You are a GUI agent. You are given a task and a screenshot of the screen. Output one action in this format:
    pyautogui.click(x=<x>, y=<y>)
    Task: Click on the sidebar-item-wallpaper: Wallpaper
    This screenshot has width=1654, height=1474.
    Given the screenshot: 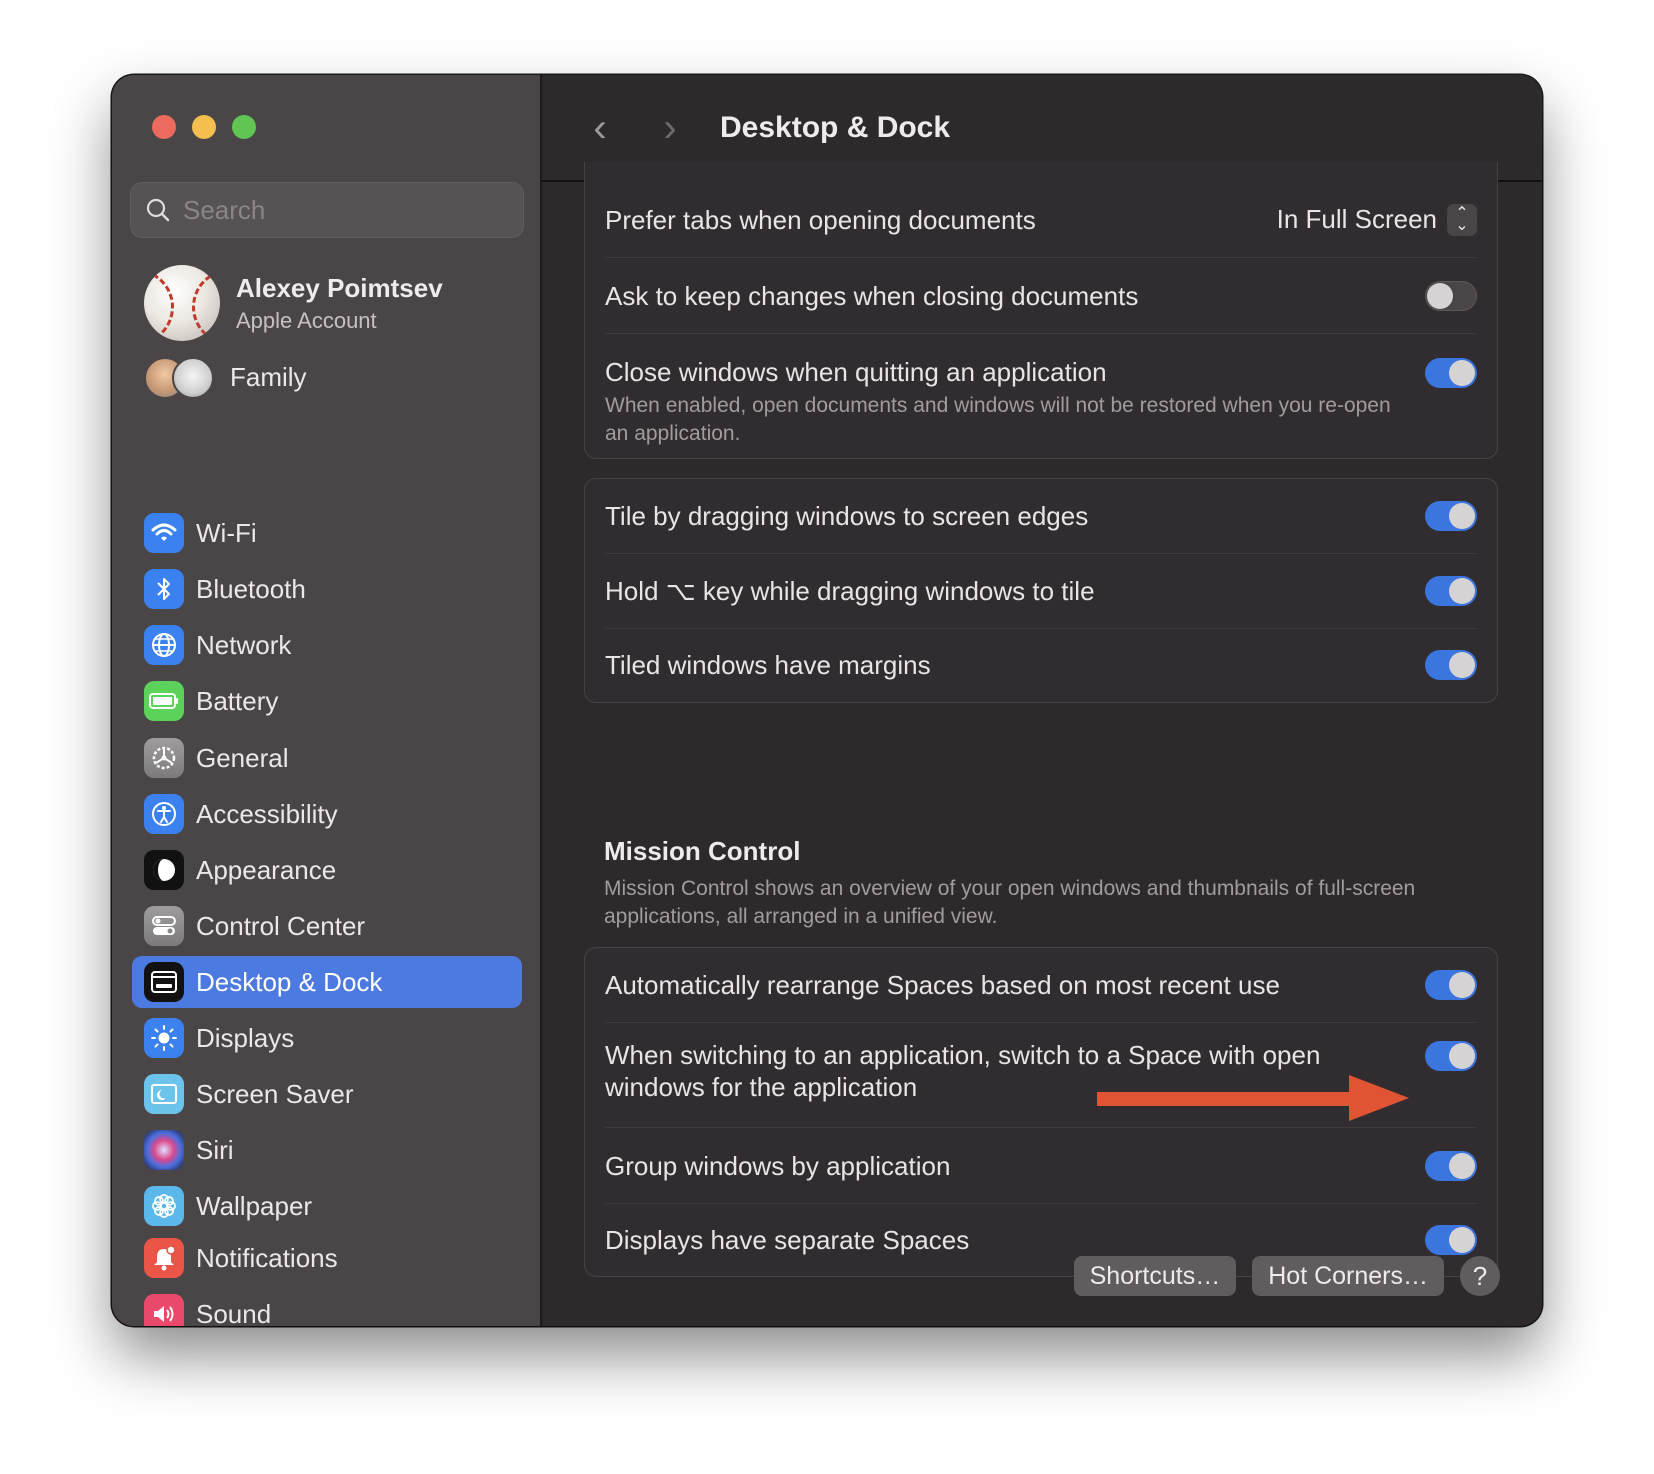 What is the action you would take?
    pyautogui.click(x=327, y=1206)
    